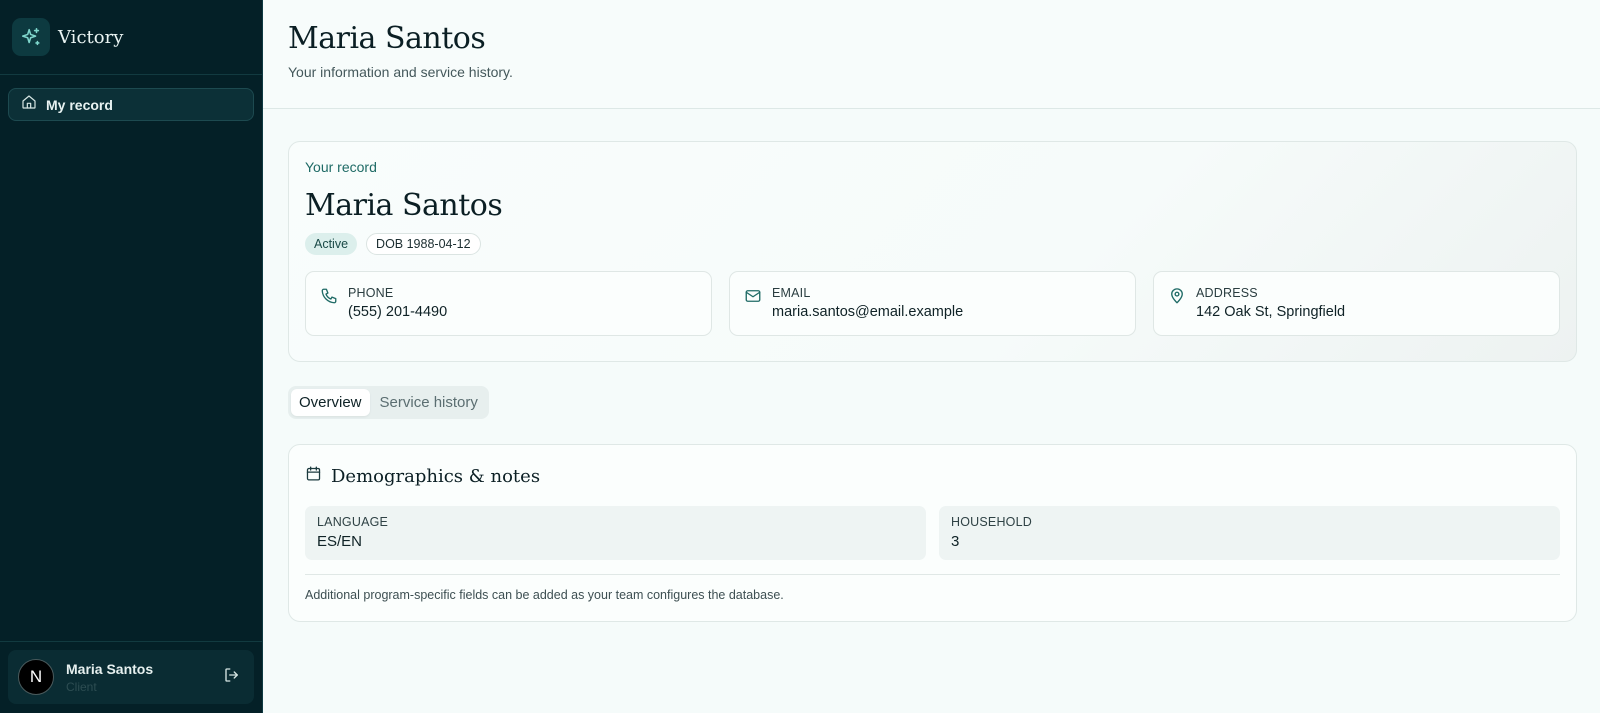 The image size is (1600, 713). Describe the element at coordinates (991, 522) in the screenshot. I see `field-label: HOUSEHOLD` at that location.